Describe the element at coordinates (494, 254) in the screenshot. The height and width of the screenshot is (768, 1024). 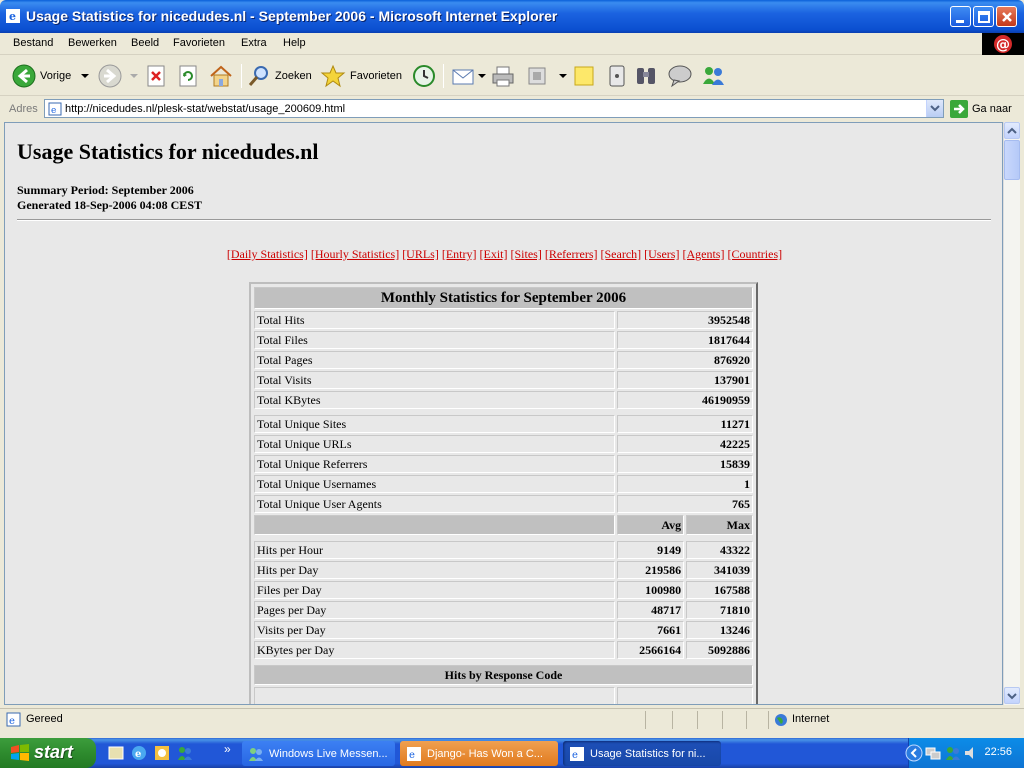
I see `link-exit: [Exit]` at that location.